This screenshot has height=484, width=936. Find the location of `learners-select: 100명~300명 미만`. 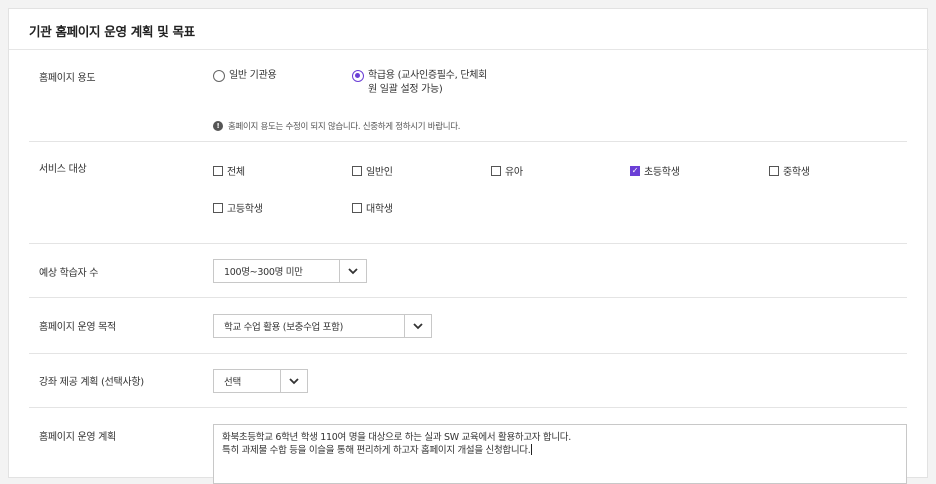

learners-select: 100명~300명 미만 is located at coordinates (290, 271).